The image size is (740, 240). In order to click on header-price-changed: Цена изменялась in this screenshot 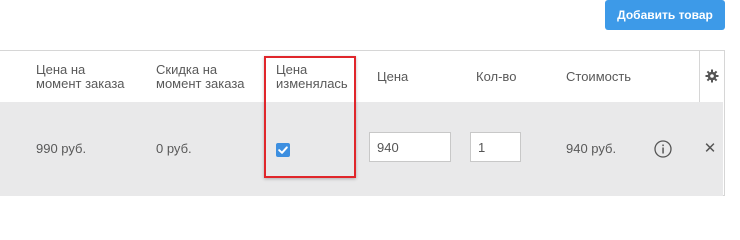, I will do `click(312, 77)`.